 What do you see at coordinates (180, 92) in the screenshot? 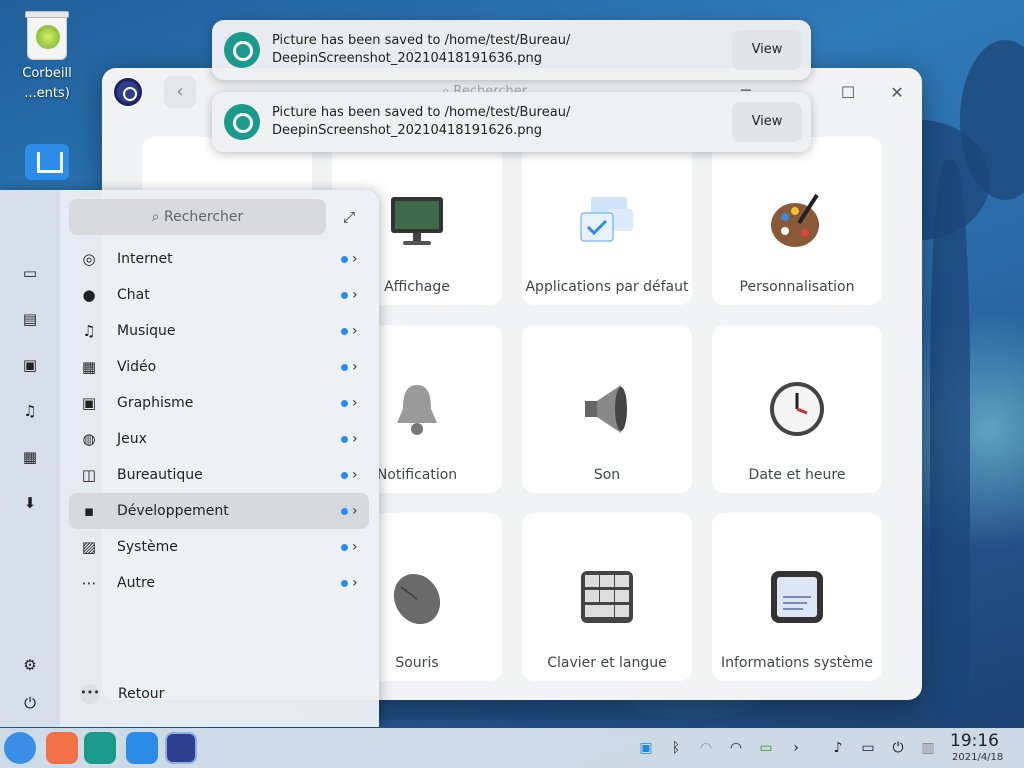
I see `back-button: ‹` at bounding box center [180, 92].